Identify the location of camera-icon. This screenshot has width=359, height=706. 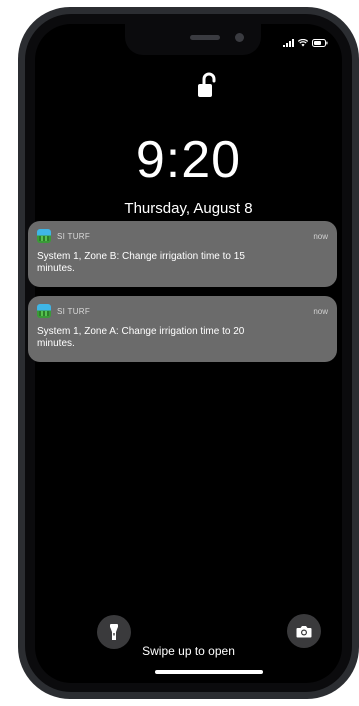
(304, 631).